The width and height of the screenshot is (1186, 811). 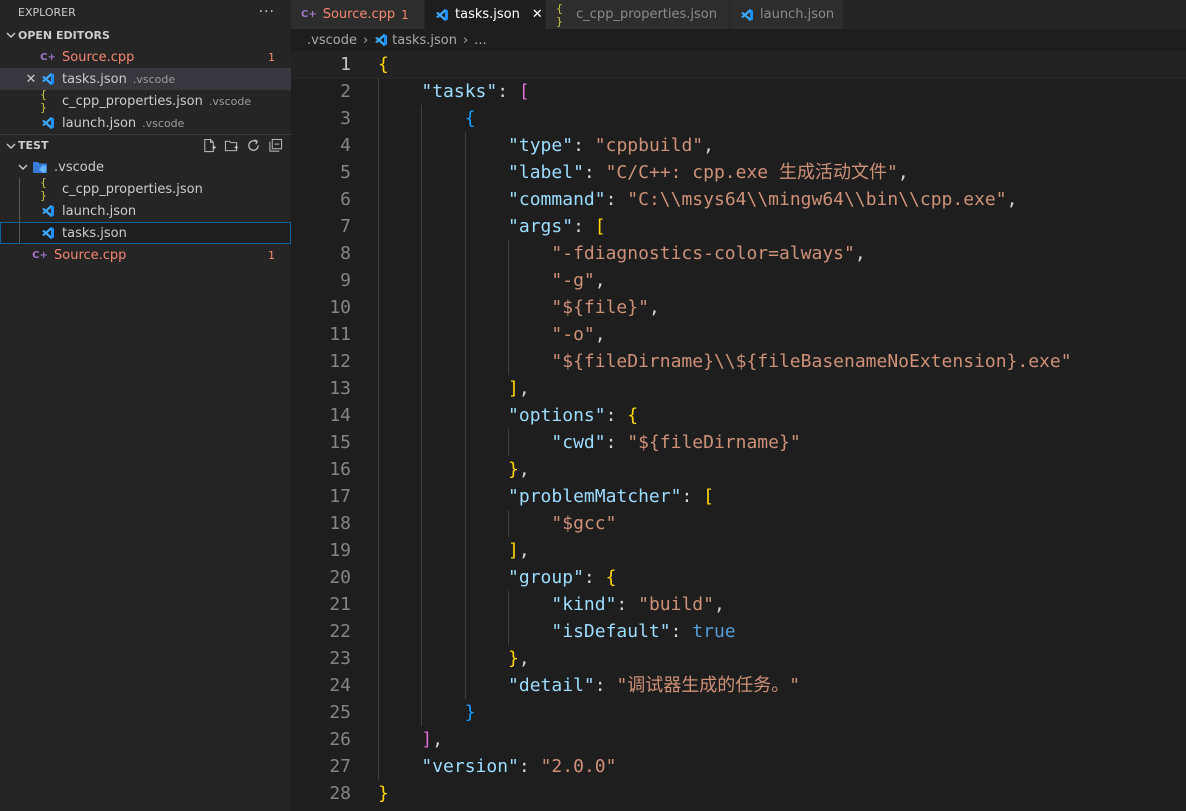 I want to click on code-line: 17 "problemMatcher": [, so click(x=738, y=496).